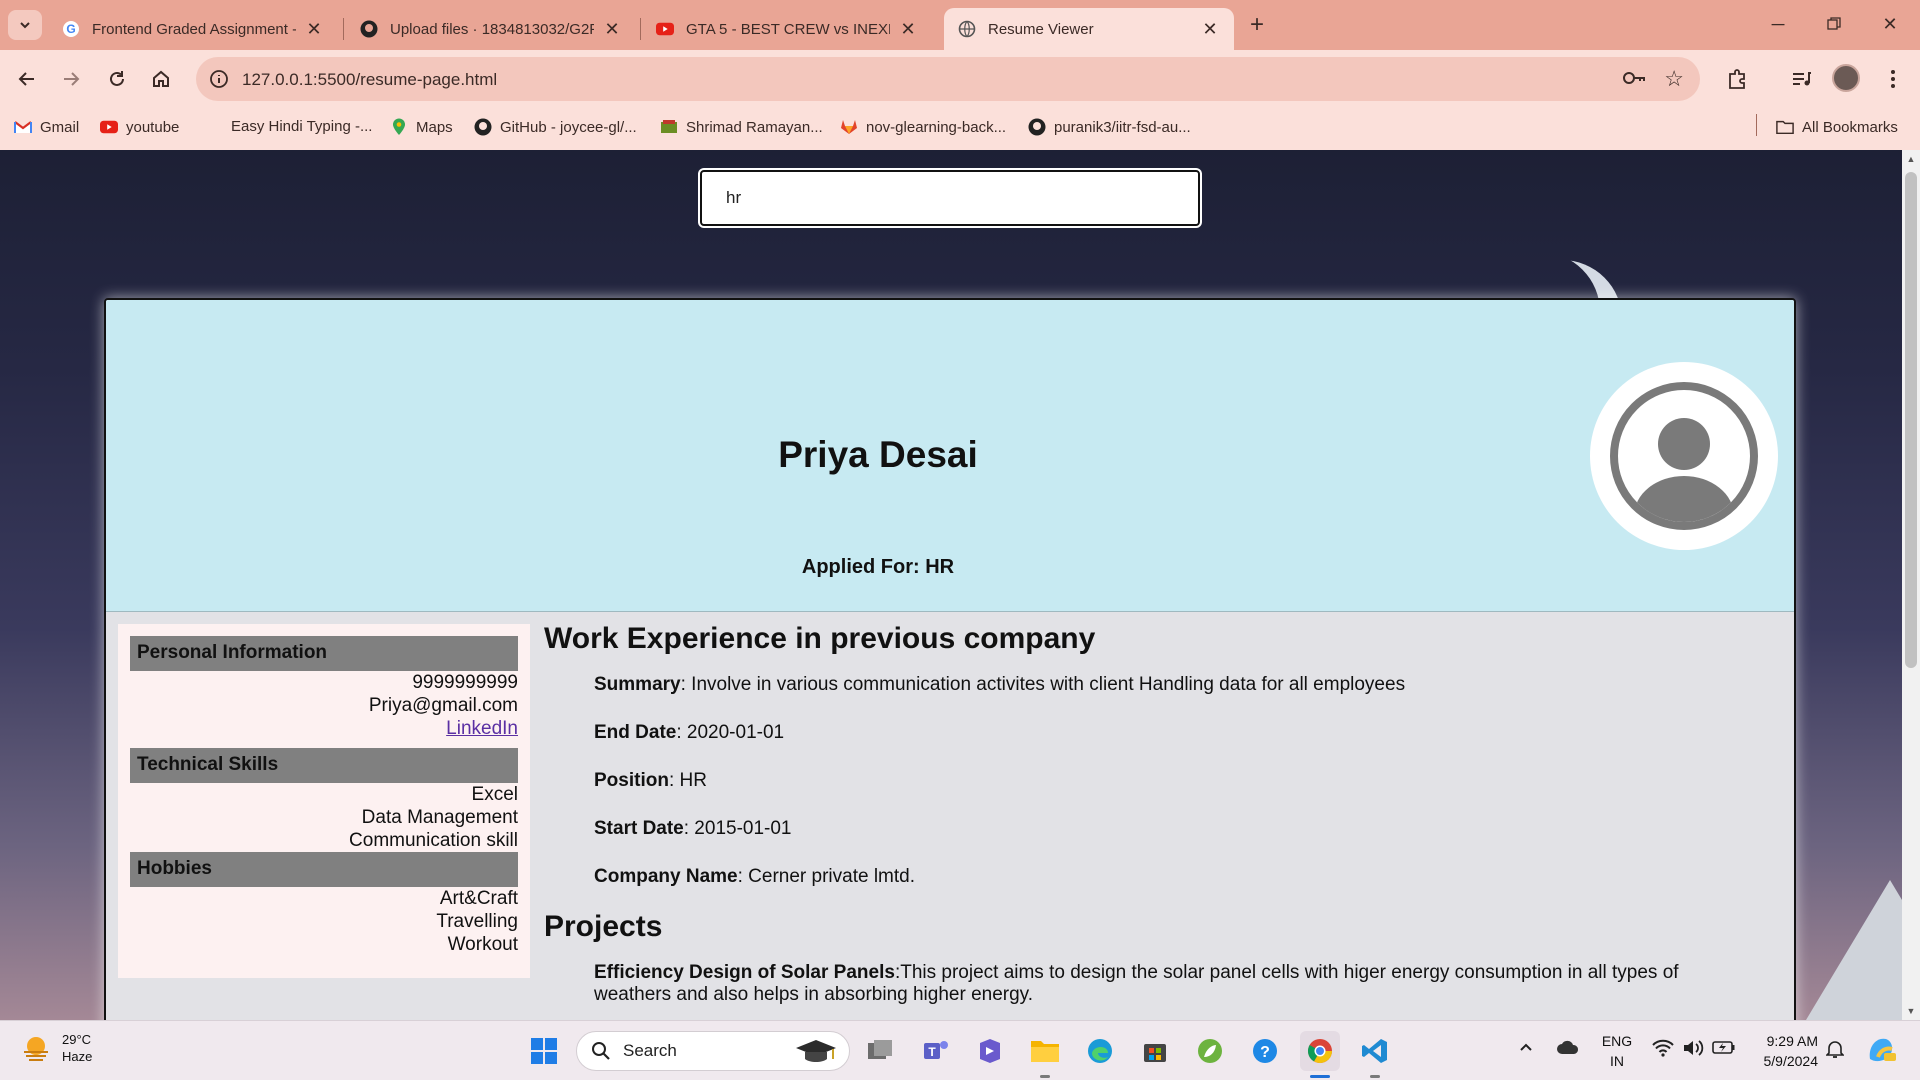 This screenshot has height=1080, width=1920. Describe the element at coordinates (950, 198) in the screenshot. I see `job-search-input: hr` at that location.